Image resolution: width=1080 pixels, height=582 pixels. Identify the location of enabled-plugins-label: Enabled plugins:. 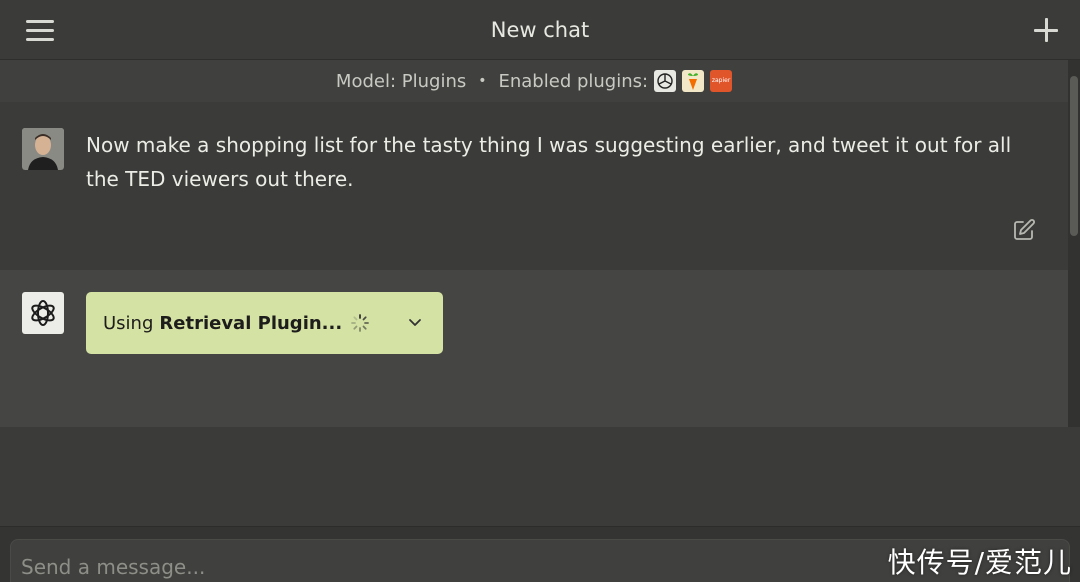
(573, 81).